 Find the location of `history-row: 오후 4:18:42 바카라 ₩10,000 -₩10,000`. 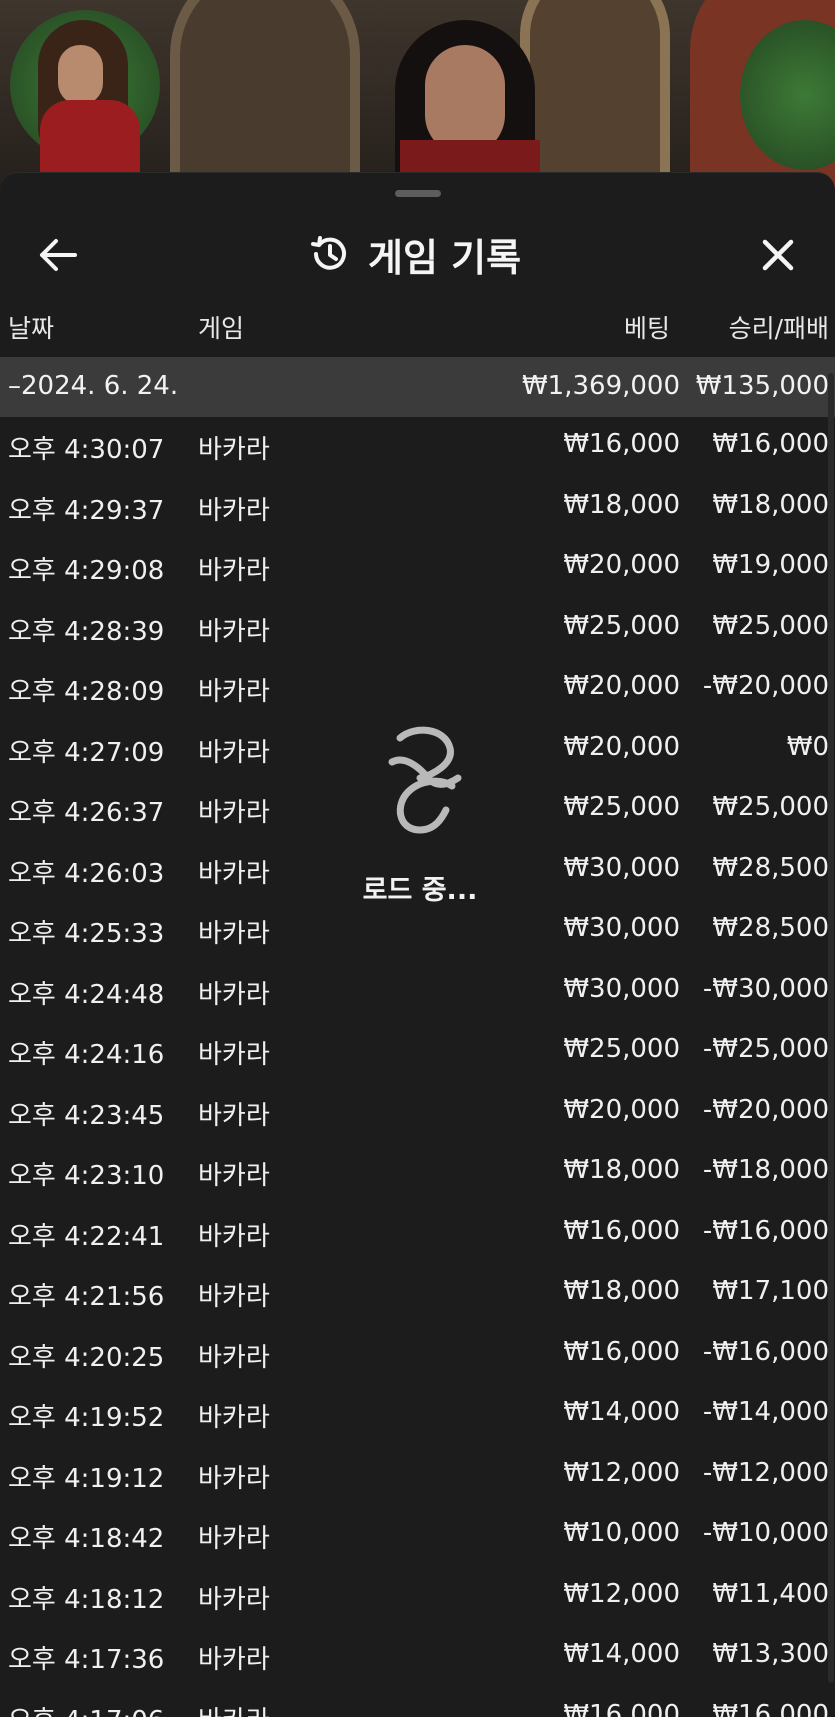

history-row: 오후 4:18:42 바카라 ₩10,000 -₩10,000 is located at coordinates (417, 1536).